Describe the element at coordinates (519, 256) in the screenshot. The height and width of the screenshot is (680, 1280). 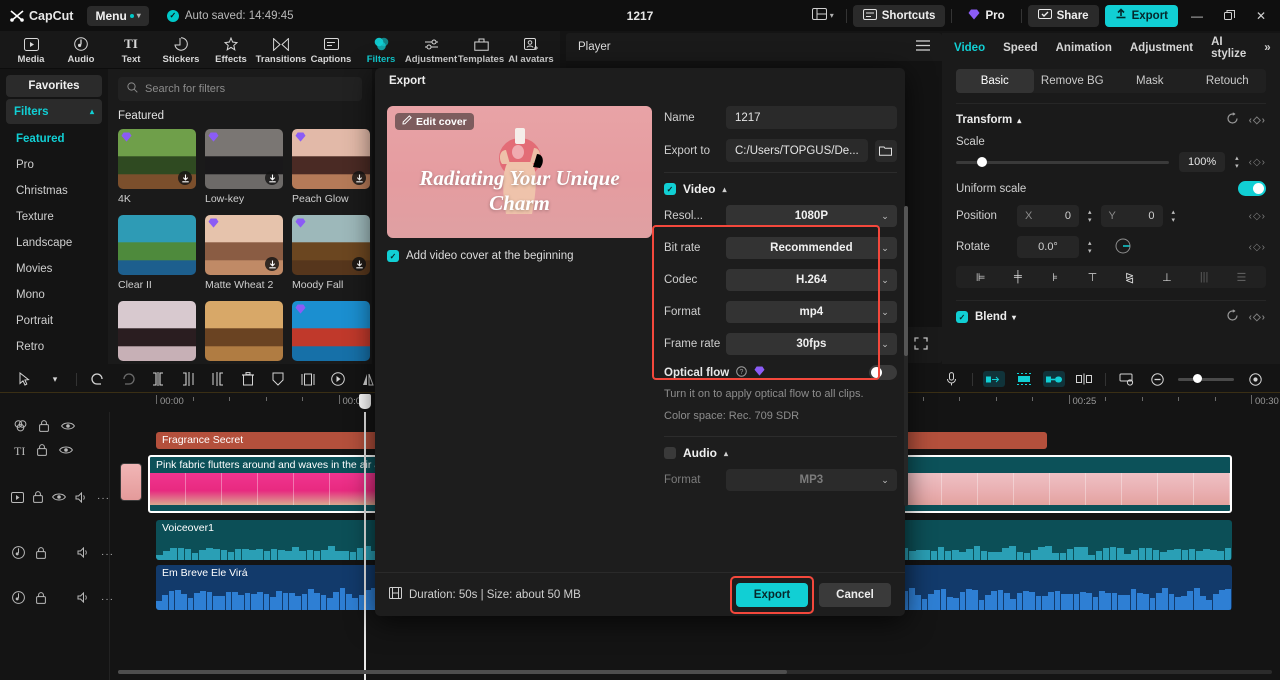
I see `add-cover-row: ✓ Add video cover at the beginning` at that location.